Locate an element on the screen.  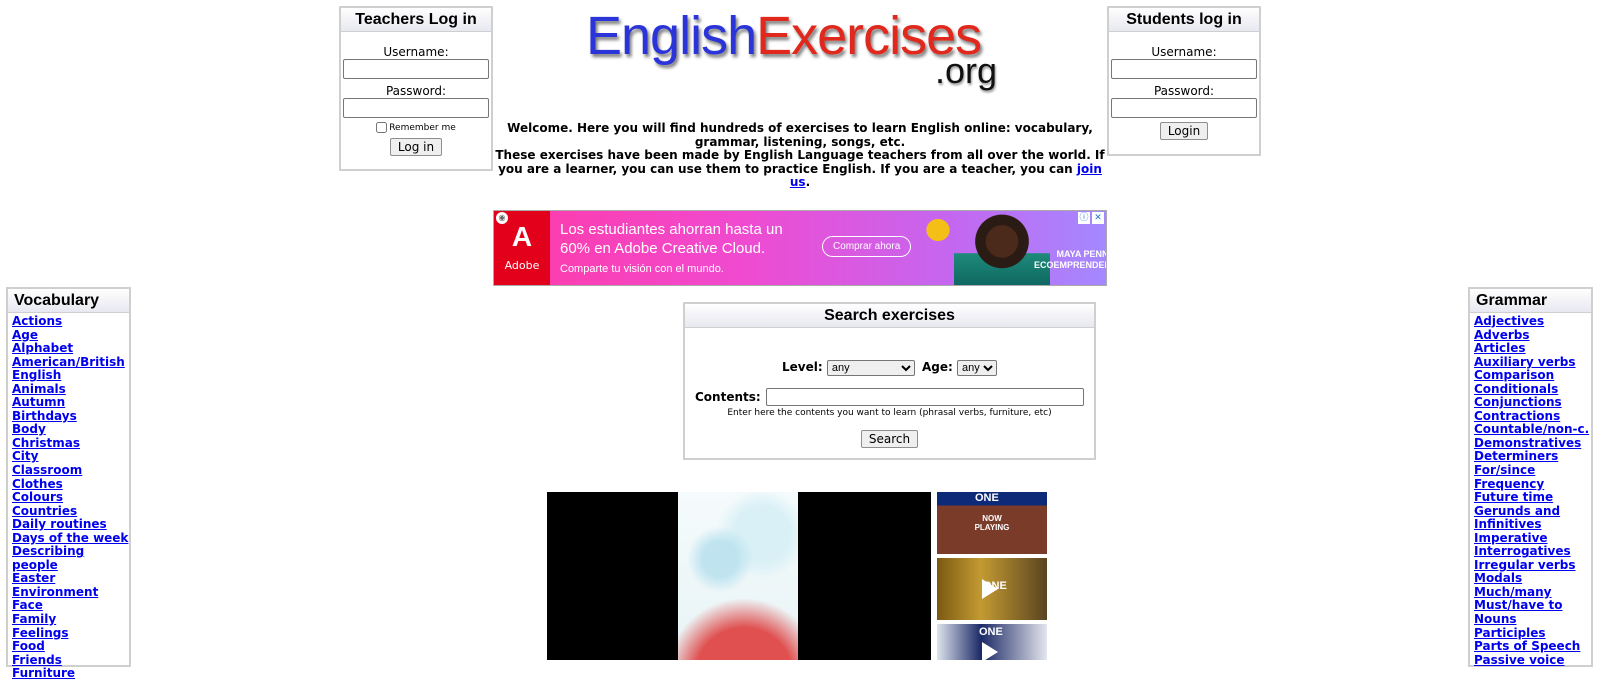
teachers-login-button: Log in is located at coordinates (416, 147).